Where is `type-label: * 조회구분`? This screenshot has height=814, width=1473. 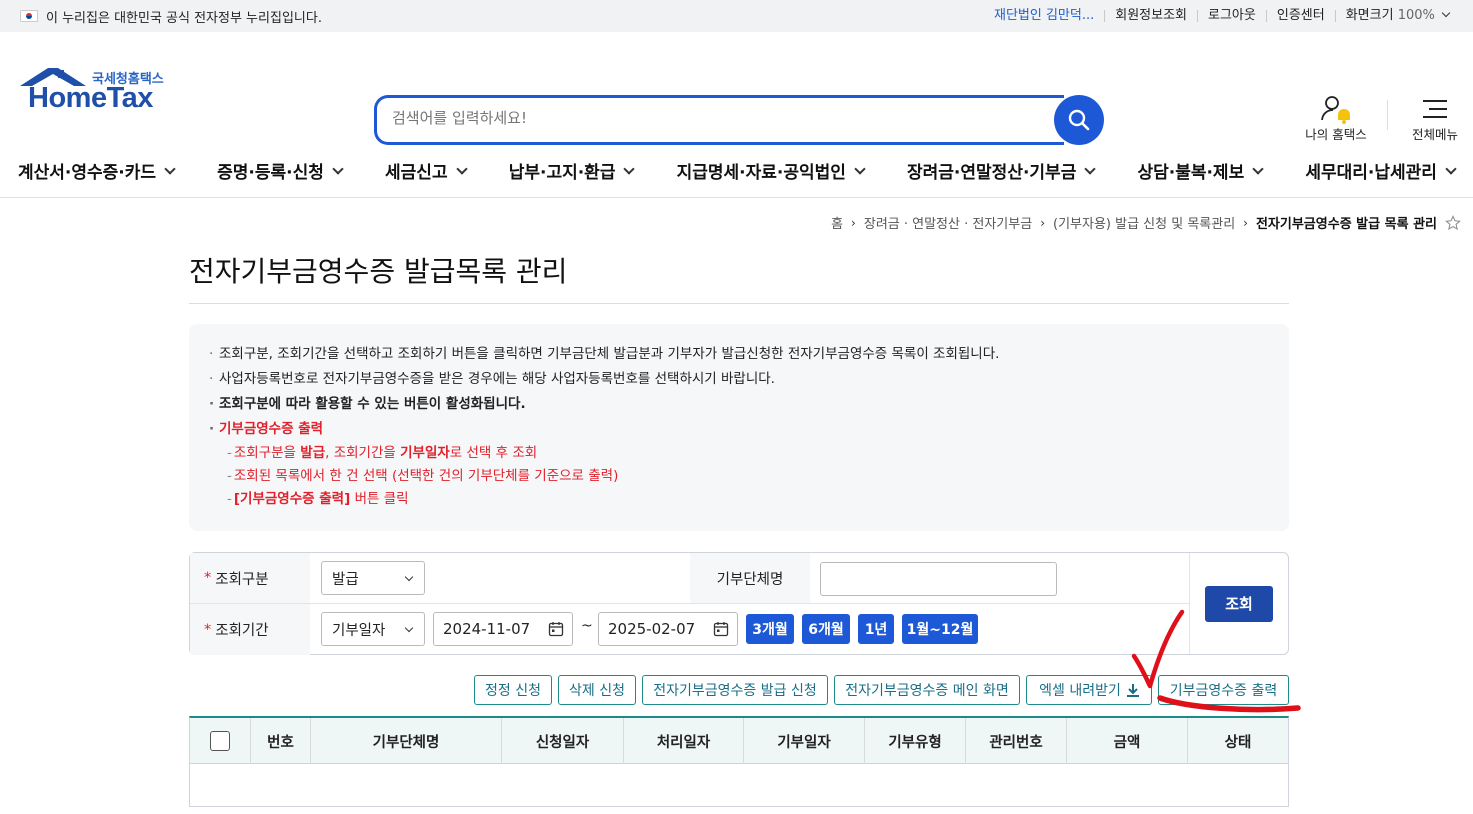 type-label: * 조회구분 is located at coordinates (250, 578).